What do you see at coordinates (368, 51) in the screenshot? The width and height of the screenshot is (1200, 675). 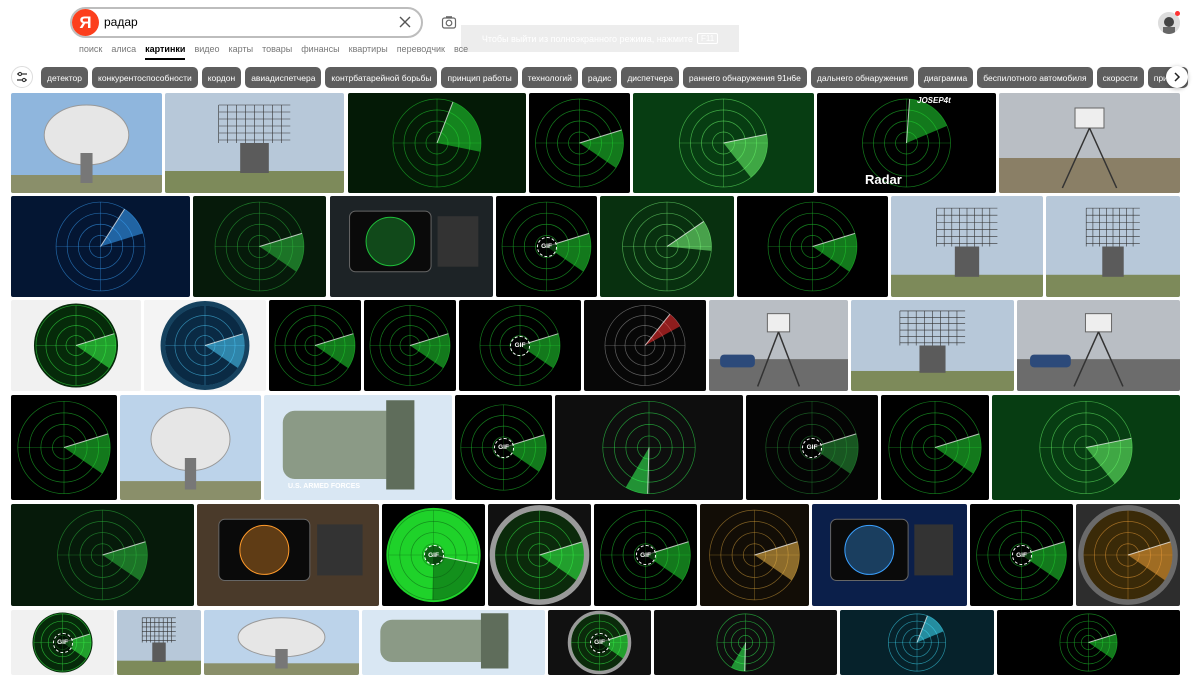 I see `nav-item-realty: квартиры` at bounding box center [368, 51].